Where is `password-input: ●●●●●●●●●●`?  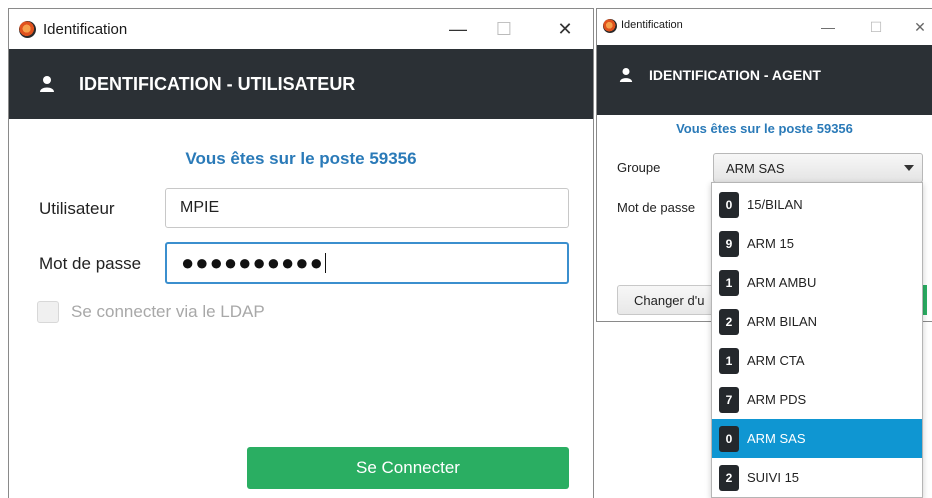
password-input: ●●●●●●●●●● is located at coordinates (367, 263).